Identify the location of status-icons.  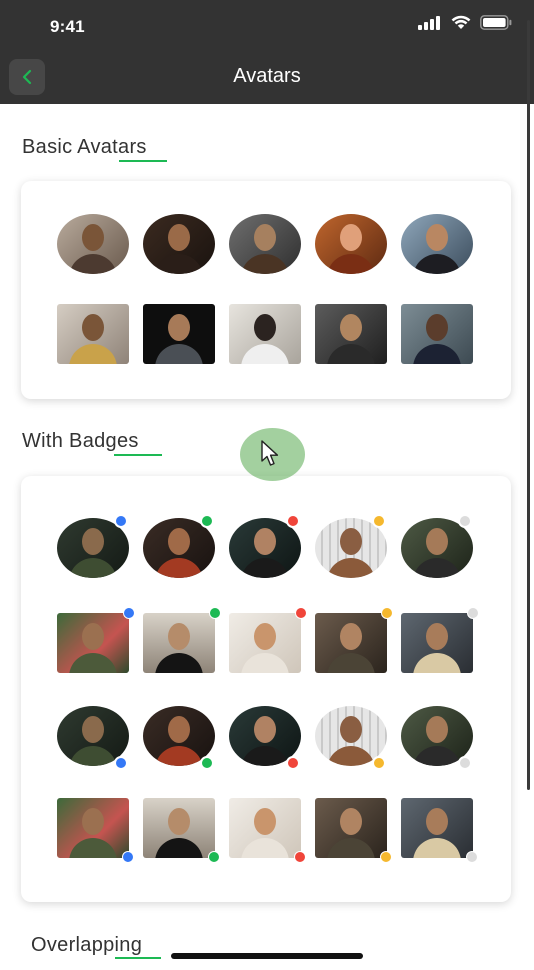
(465, 22).